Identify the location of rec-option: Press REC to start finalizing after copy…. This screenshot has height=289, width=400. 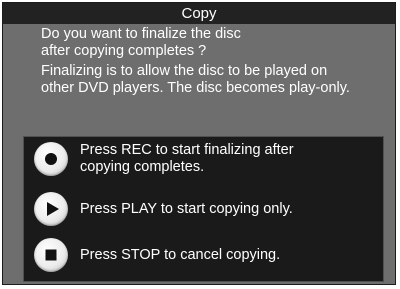
(164, 159).